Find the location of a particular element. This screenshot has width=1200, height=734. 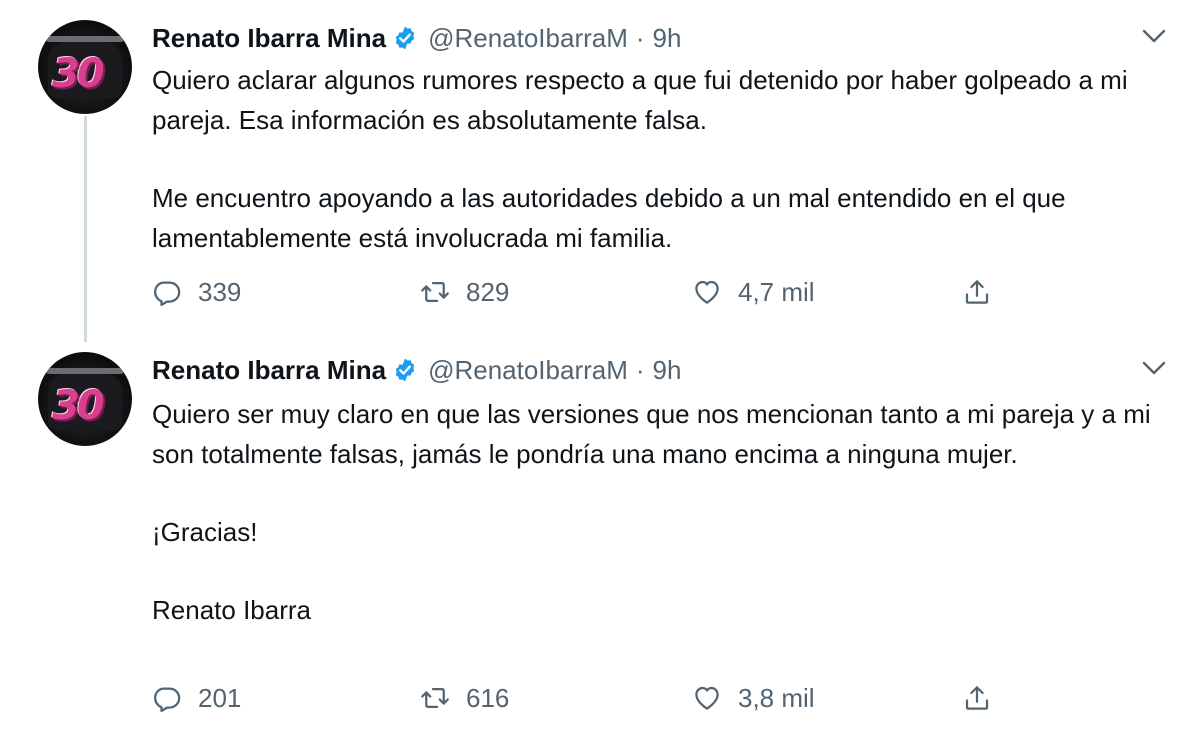

tweet-actions: 339 829 4,7 mil is located at coordinates (582, 292).